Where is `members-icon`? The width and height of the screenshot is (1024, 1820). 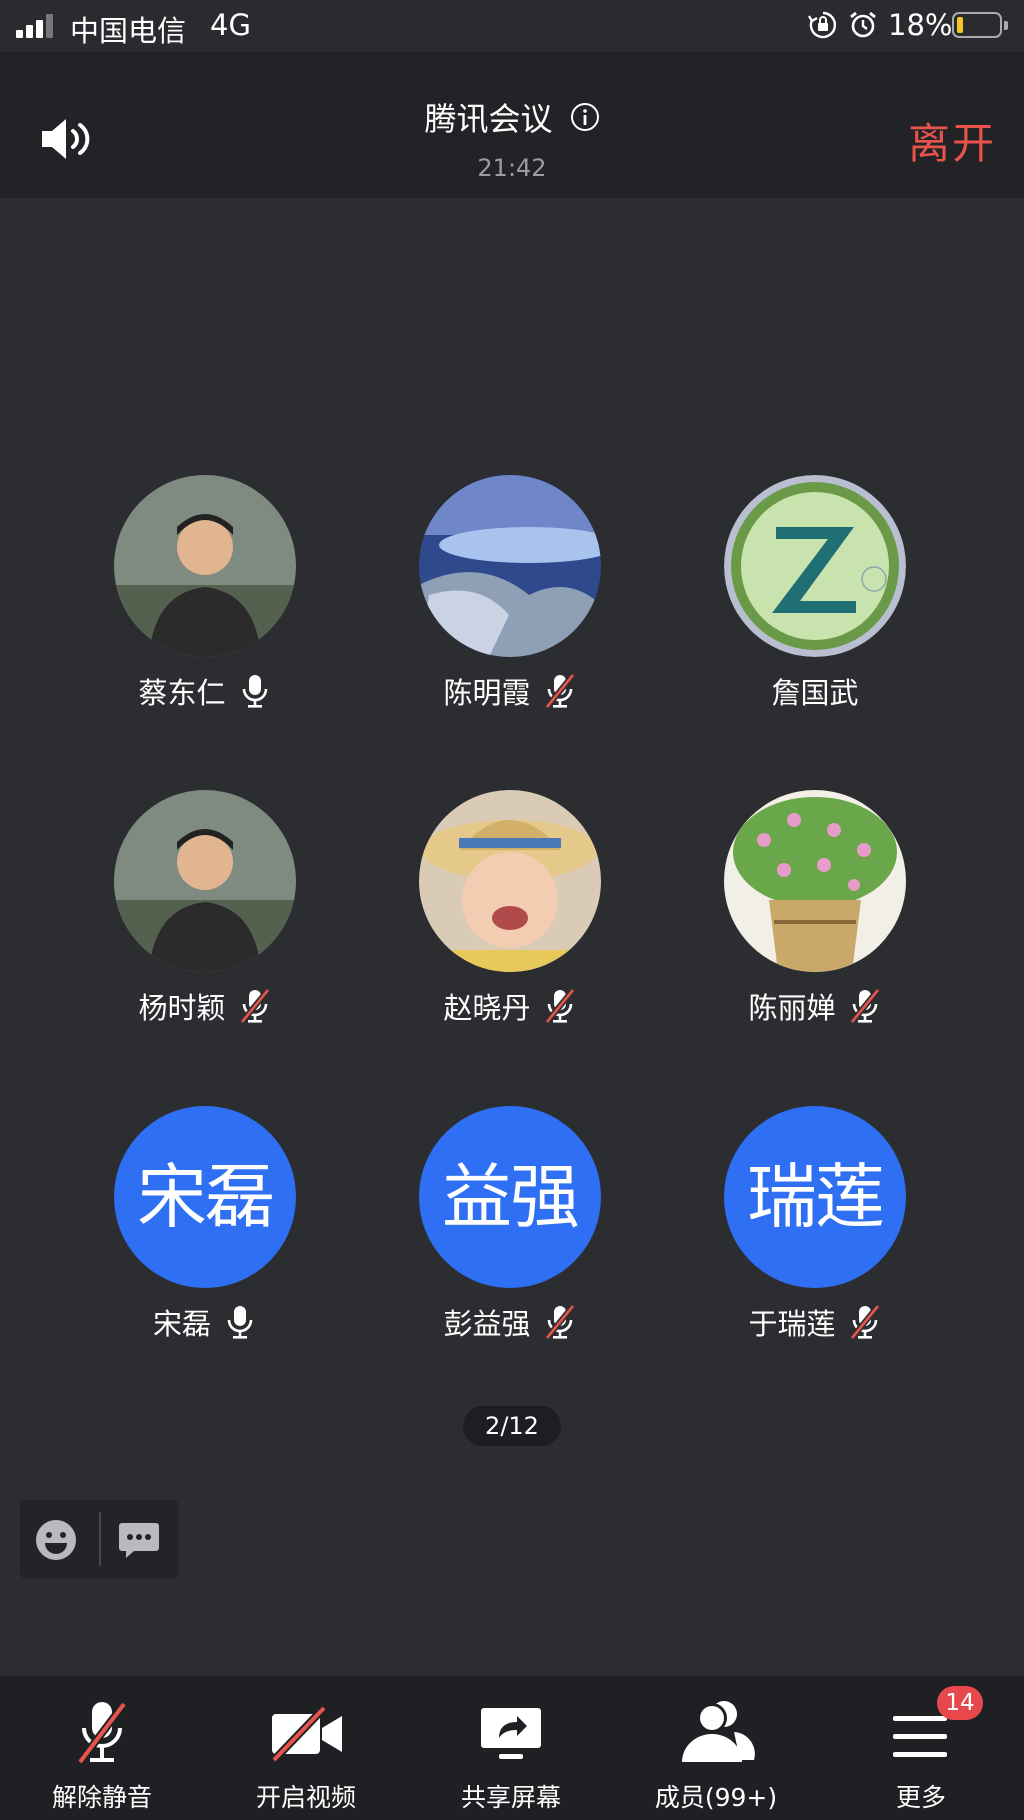 members-icon is located at coordinates (718, 1731).